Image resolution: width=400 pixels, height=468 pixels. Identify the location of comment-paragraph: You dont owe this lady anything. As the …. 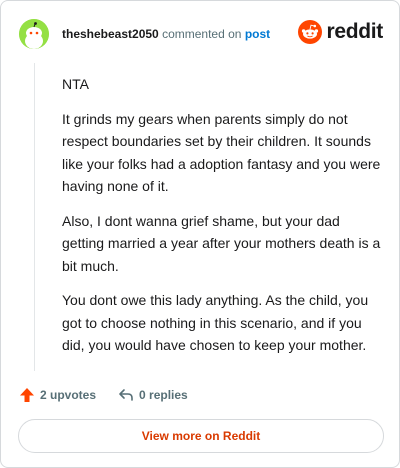
(215, 322).